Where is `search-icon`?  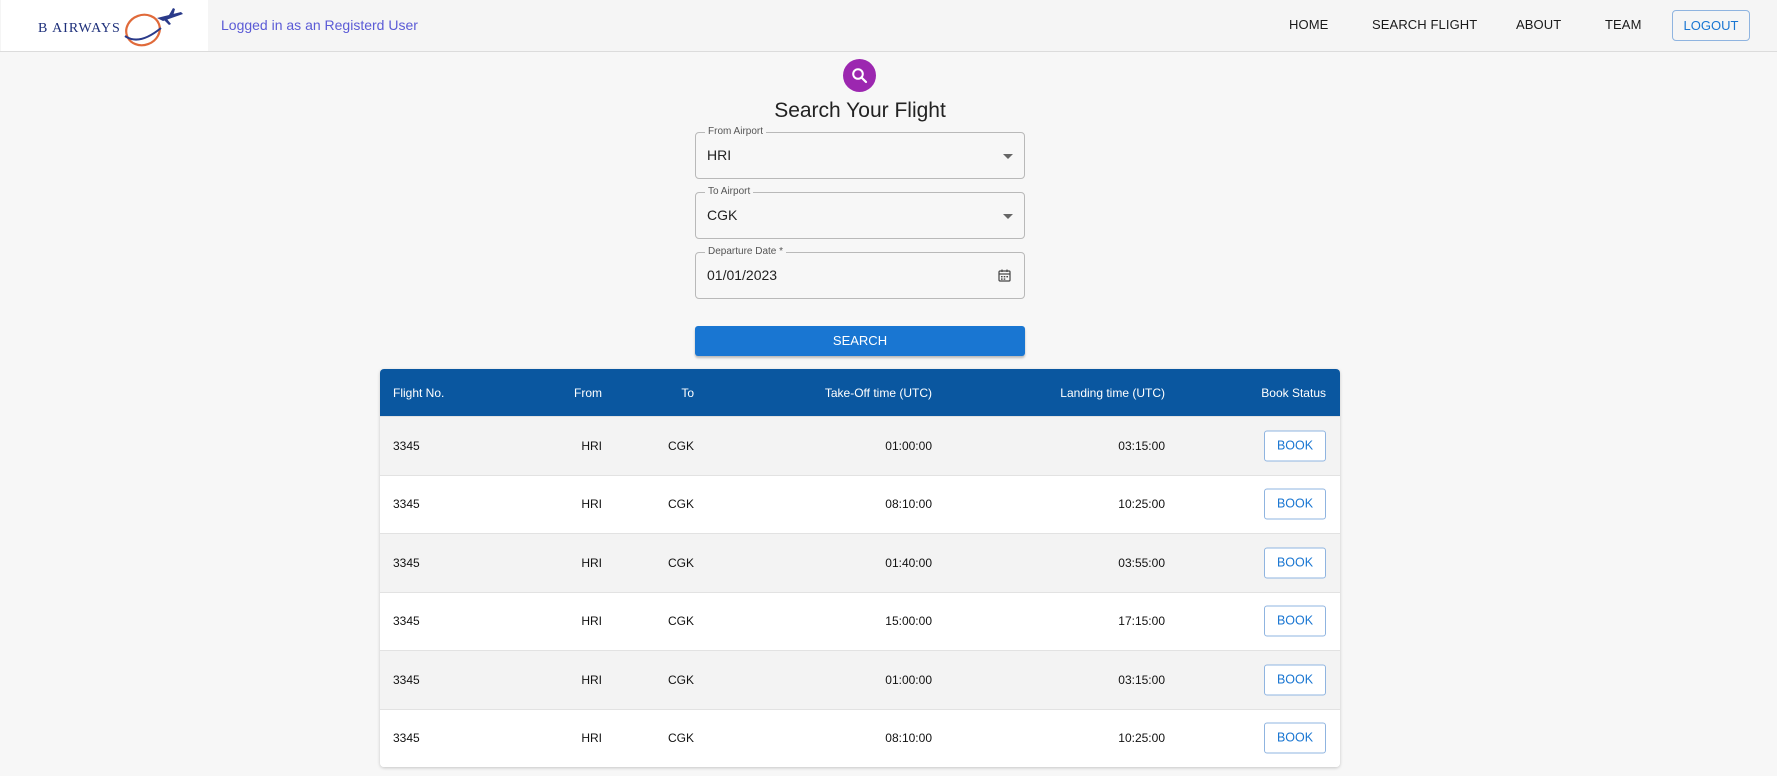
search-icon is located at coordinates (860, 76).